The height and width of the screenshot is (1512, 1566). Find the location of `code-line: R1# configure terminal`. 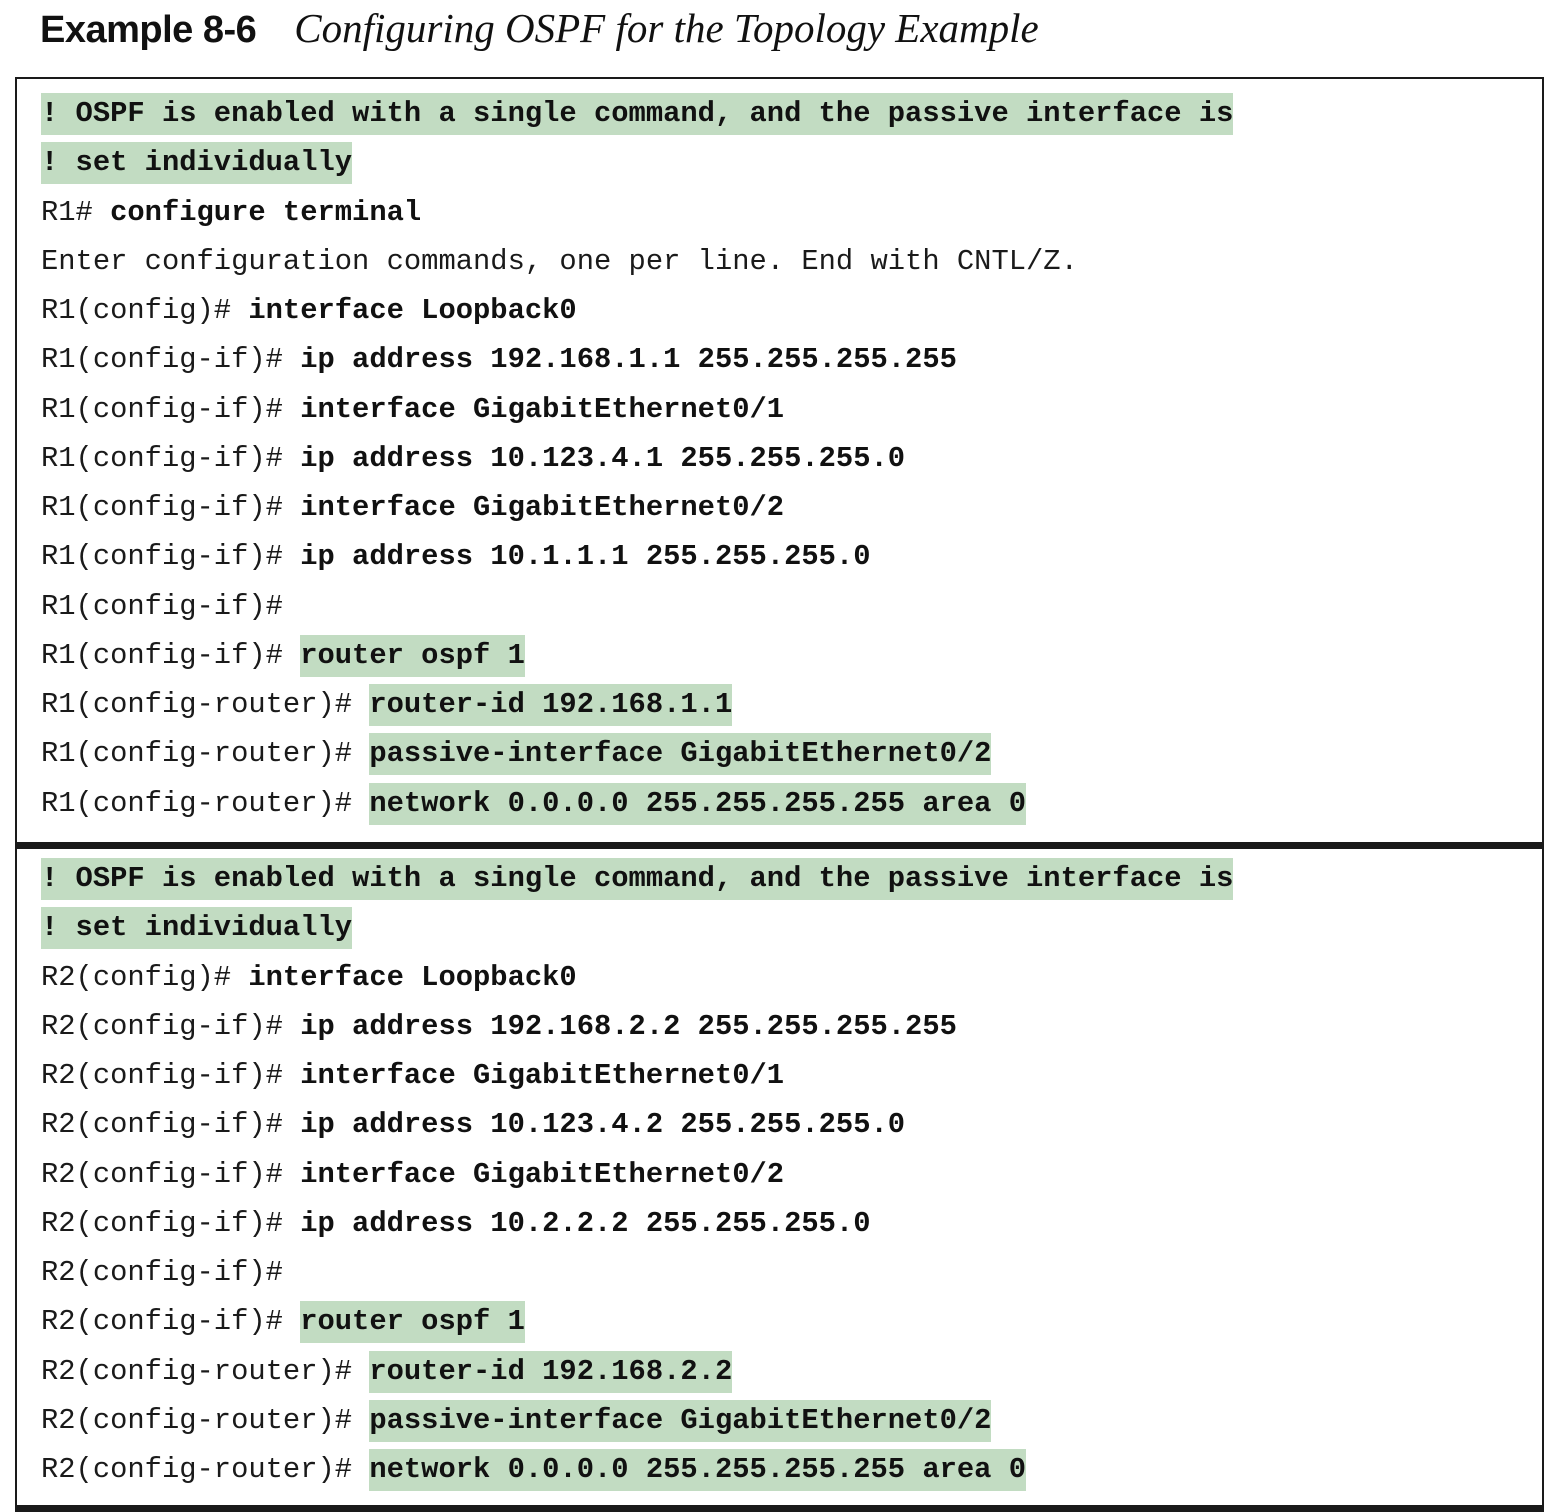

code-line: R1# configure terminal is located at coordinates (637, 212).